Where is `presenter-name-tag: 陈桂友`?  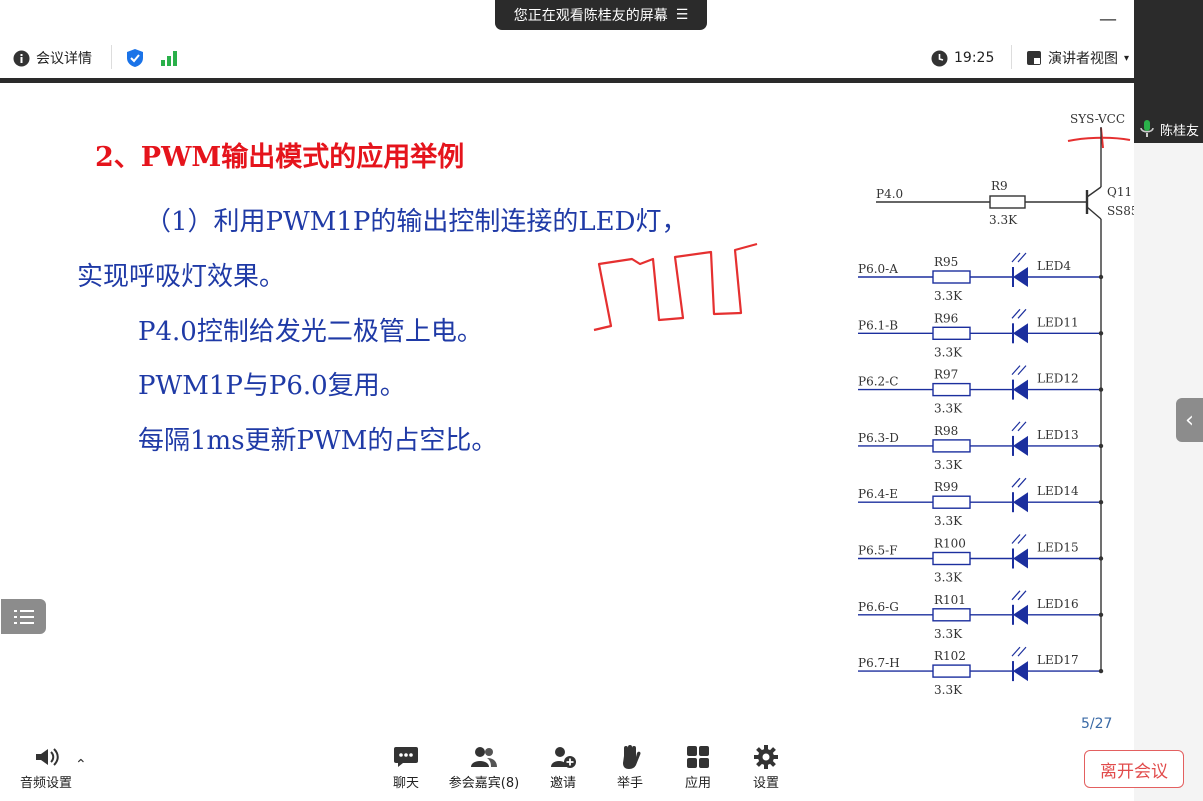
presenter-name-tag: 陈桂友 is located at coordinates (1168, 129).